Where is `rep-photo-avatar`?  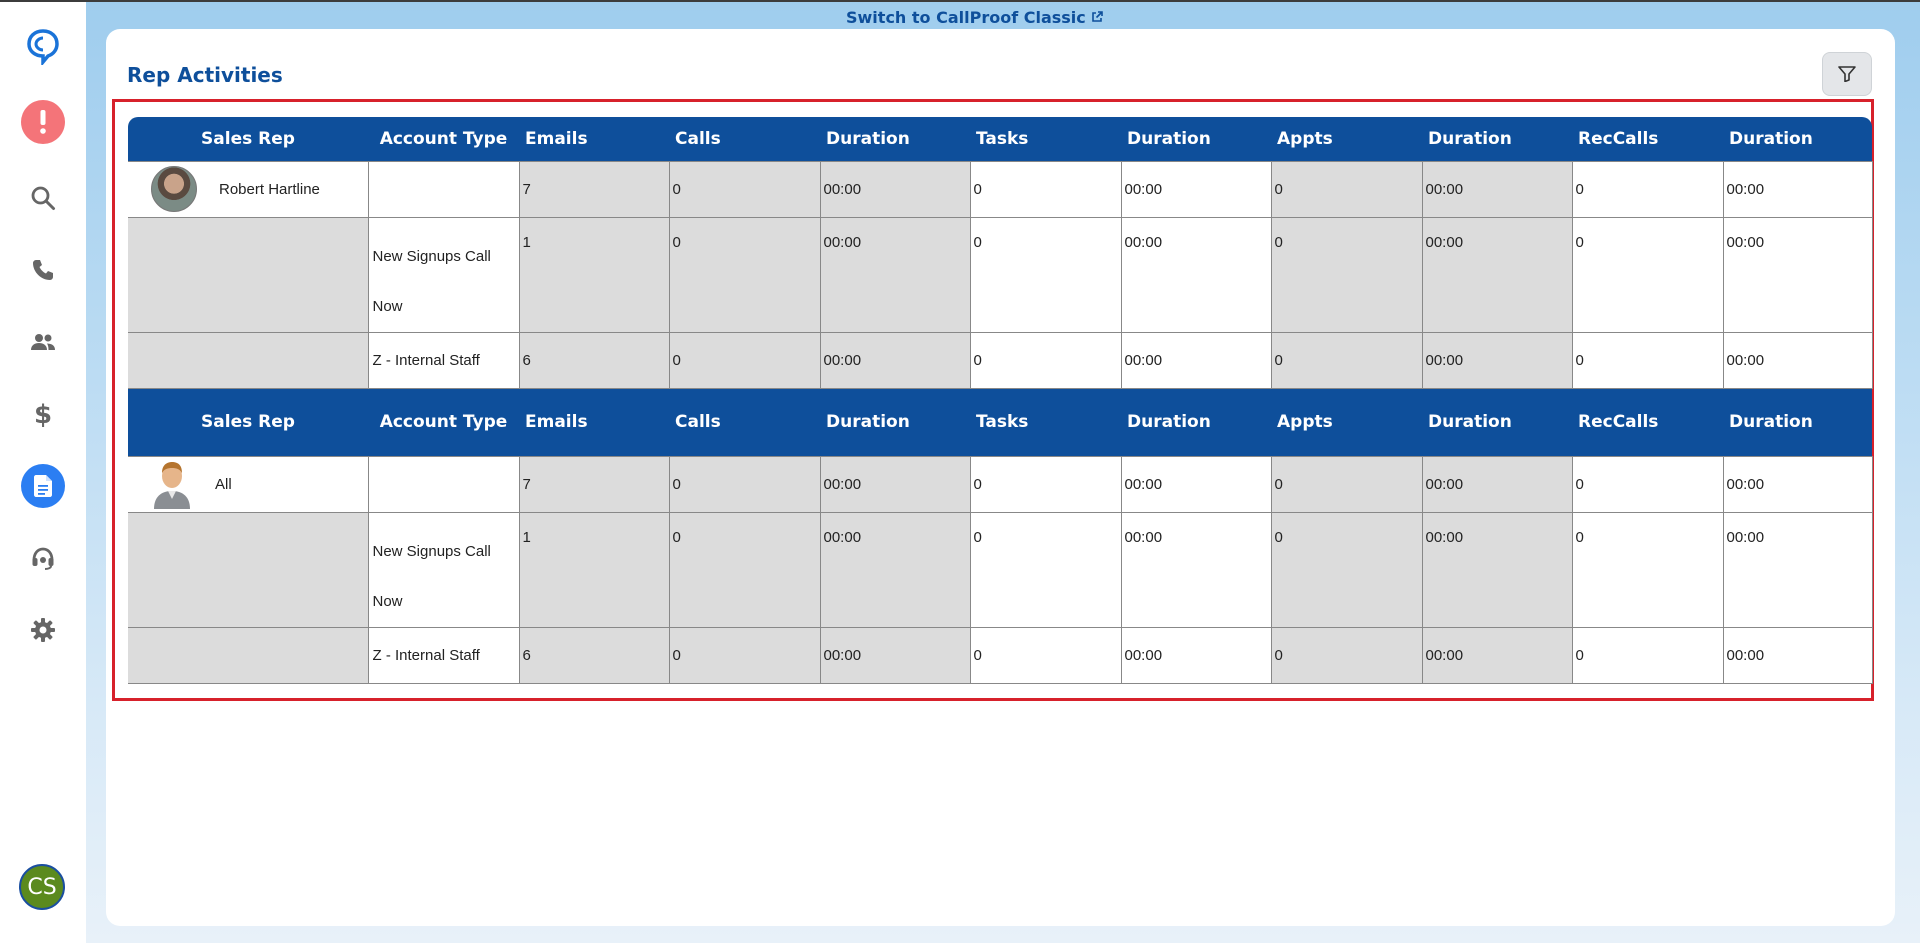 rep-photo-avatar is located at coordinates (174, 189).